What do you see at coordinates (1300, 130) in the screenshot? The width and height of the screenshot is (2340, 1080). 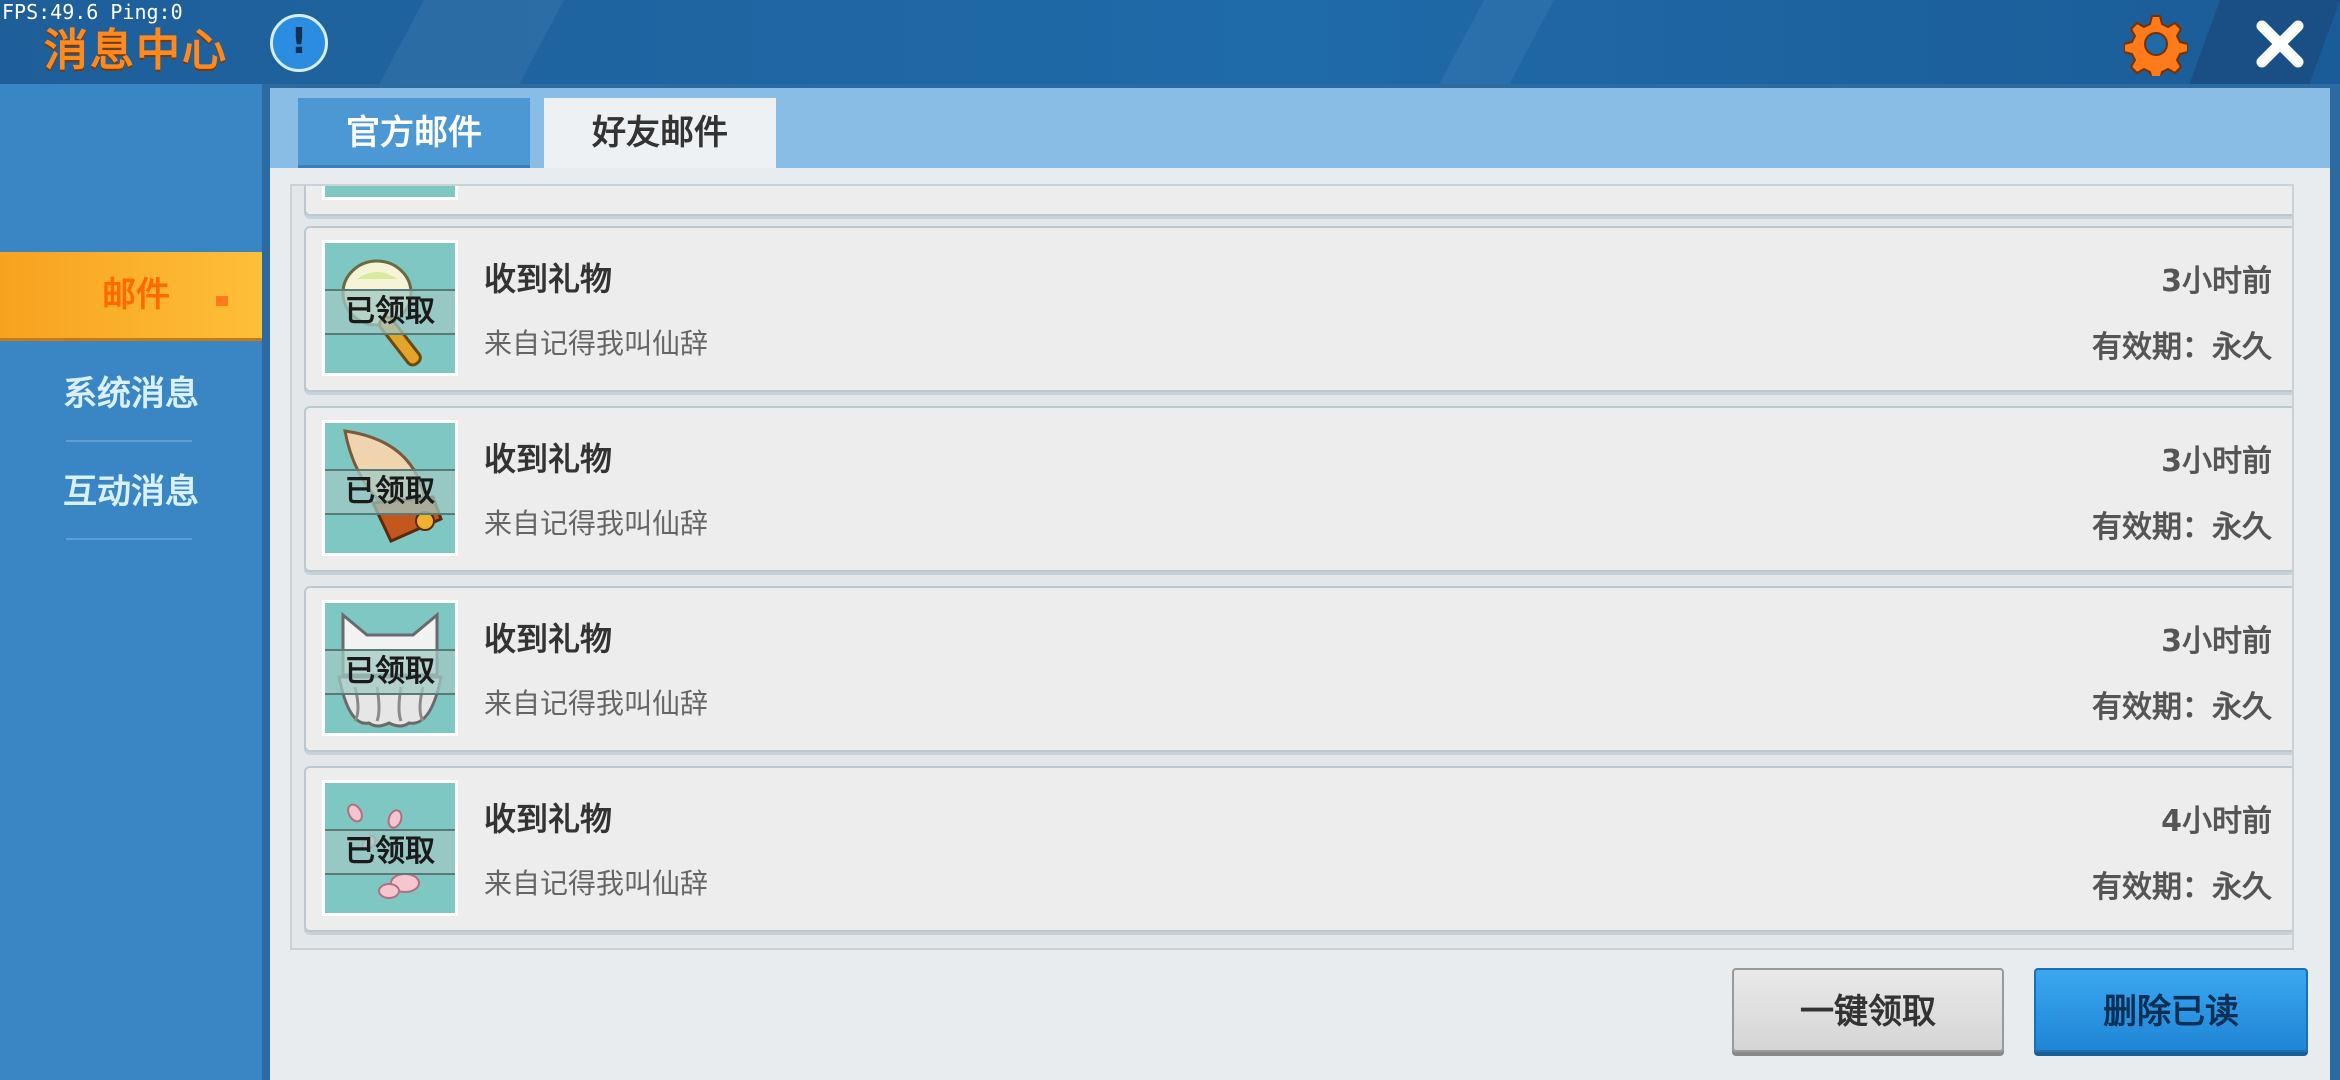 I see `tab-bar: 官方邮件 好友邮件` at bounding box center [1300, 130].